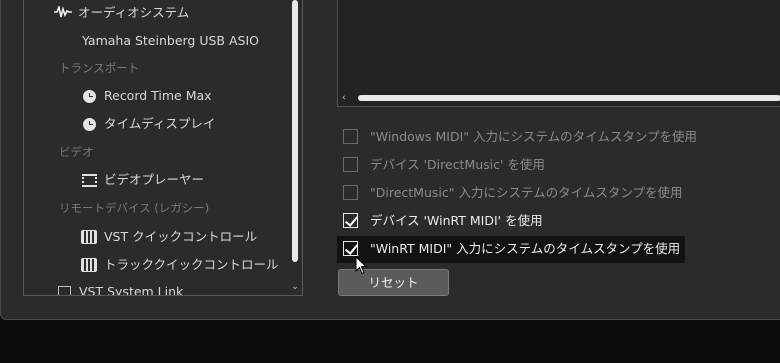 The image size is (780, 363). Describe the element at coordinates (131, 290) in the screenshot. I see `tree-item-label: VST System Link` at that location.